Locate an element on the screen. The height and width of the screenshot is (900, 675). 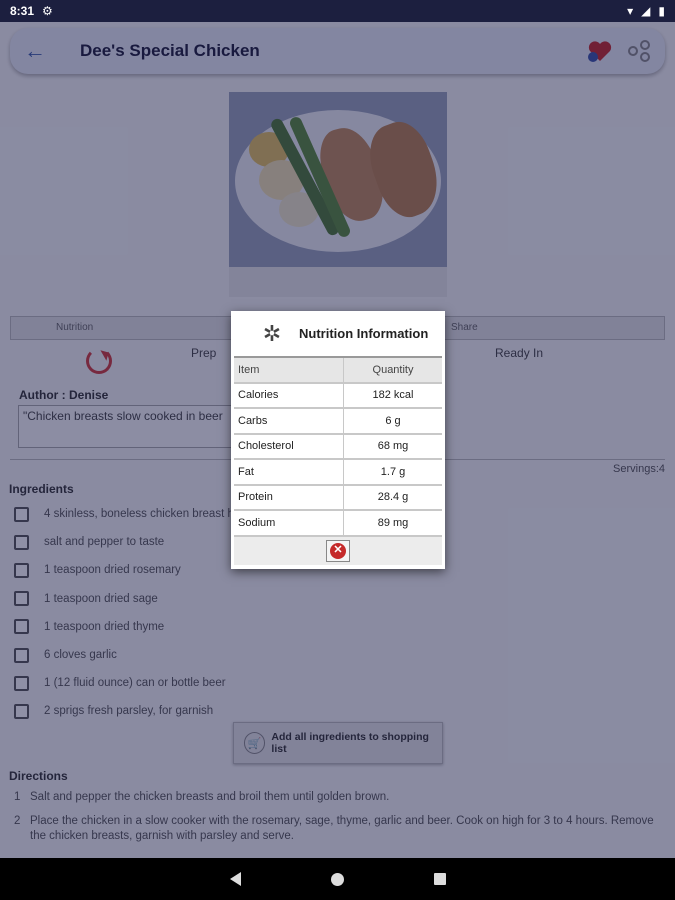
nutrient-name: Sodium is located at coordinates (289, 523).